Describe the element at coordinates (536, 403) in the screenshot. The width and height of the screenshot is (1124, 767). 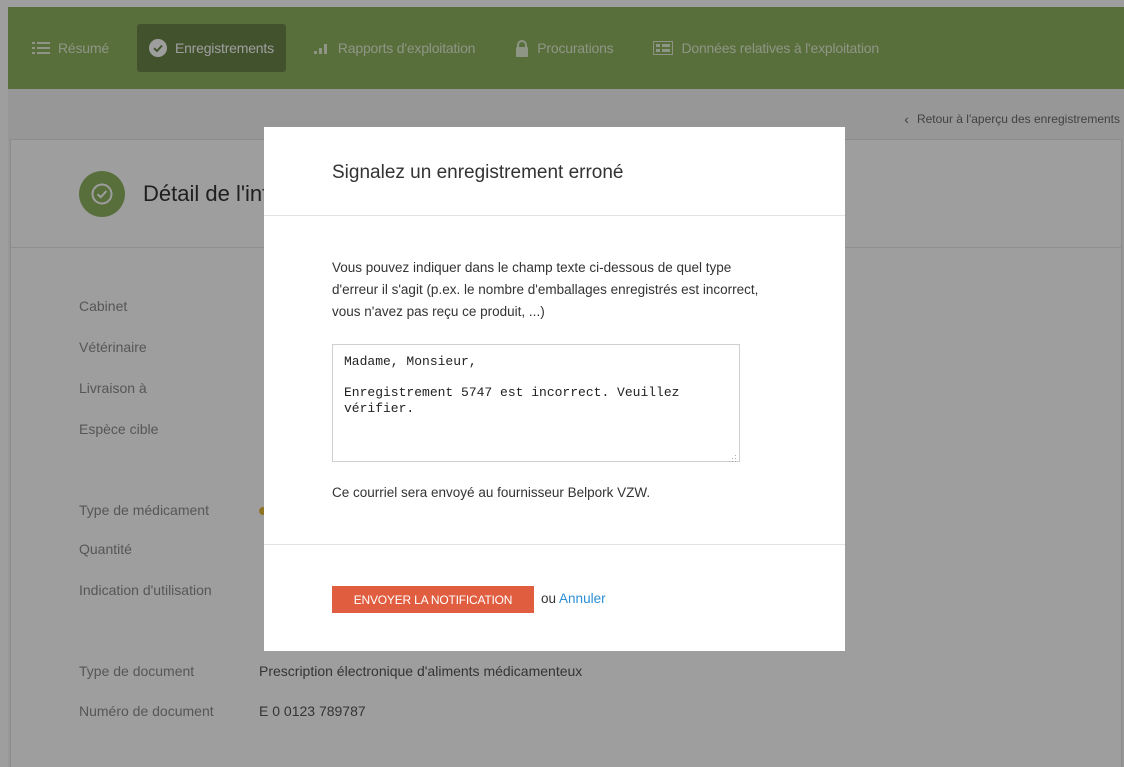
I see `message-textarea` at that location.